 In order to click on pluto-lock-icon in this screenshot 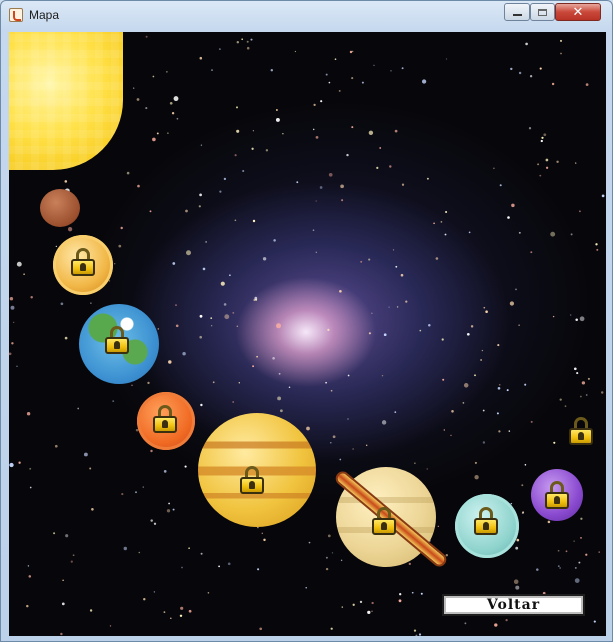, I will do `click(581, 431)`.